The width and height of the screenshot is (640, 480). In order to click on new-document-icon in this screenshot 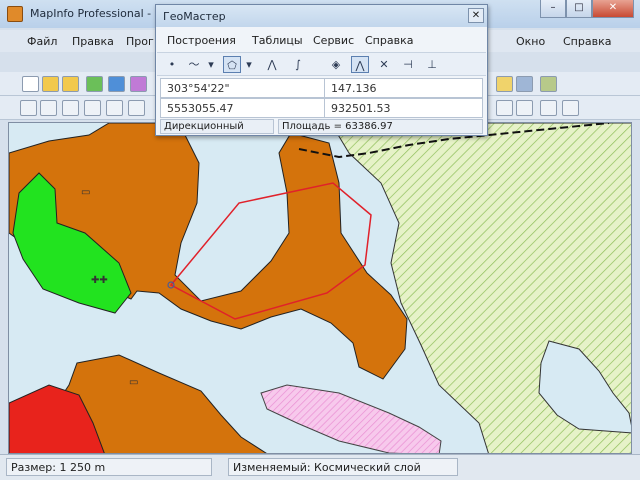, I will do `click(30, 84)`.